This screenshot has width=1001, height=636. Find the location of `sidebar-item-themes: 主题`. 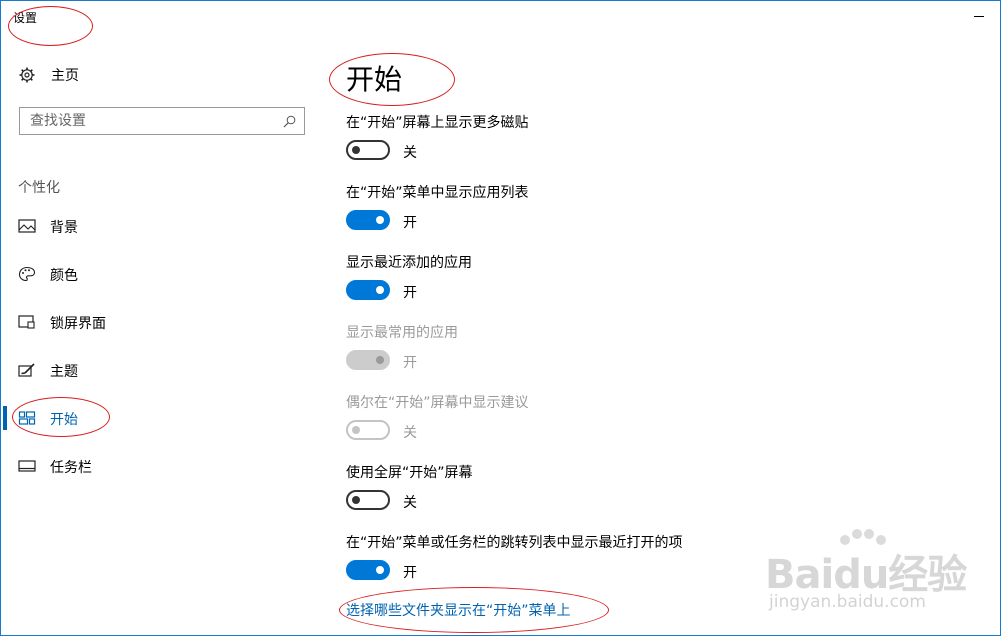

sidebar-item-themes: 主题 is located at coordinates (152, 370).